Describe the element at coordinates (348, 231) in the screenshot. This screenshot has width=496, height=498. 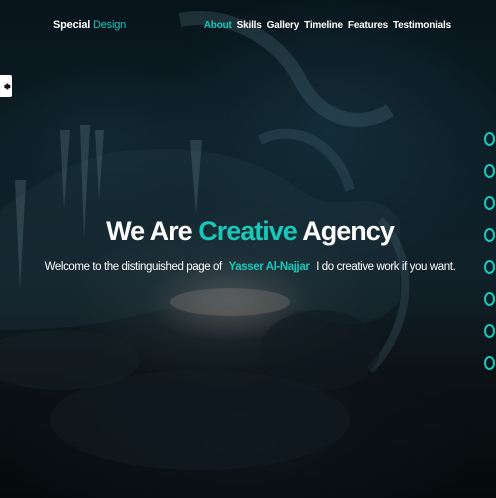
I see `hero-title-end: Agency` at that location.